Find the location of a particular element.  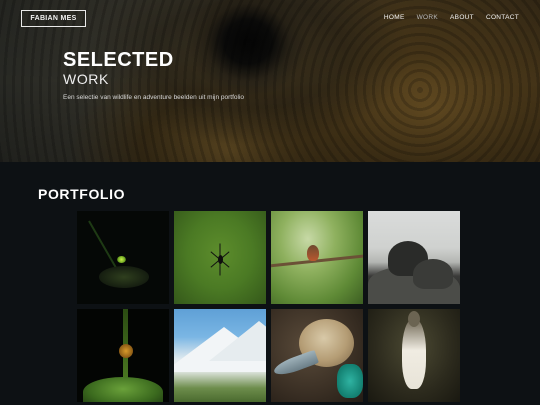

main-nav: HOME WORK ABOUT CONTACT is located at coordinates (451, 17).